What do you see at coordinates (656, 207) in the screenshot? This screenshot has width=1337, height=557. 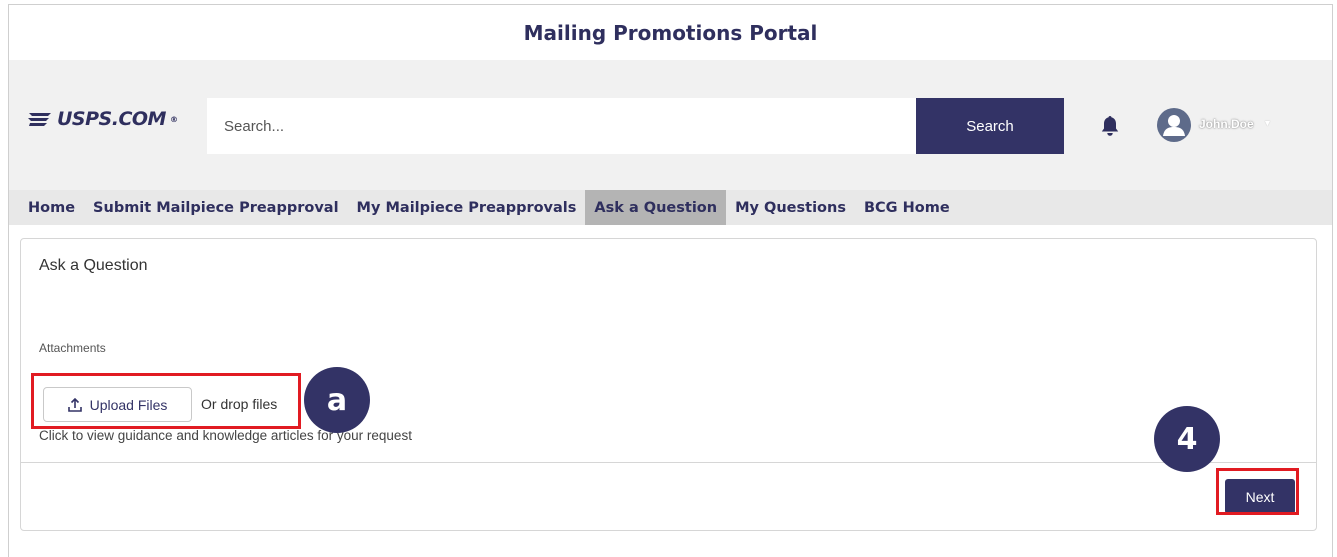 I see `nav-item-ask-question: Ask a Question` at bounding box center [656, 207].